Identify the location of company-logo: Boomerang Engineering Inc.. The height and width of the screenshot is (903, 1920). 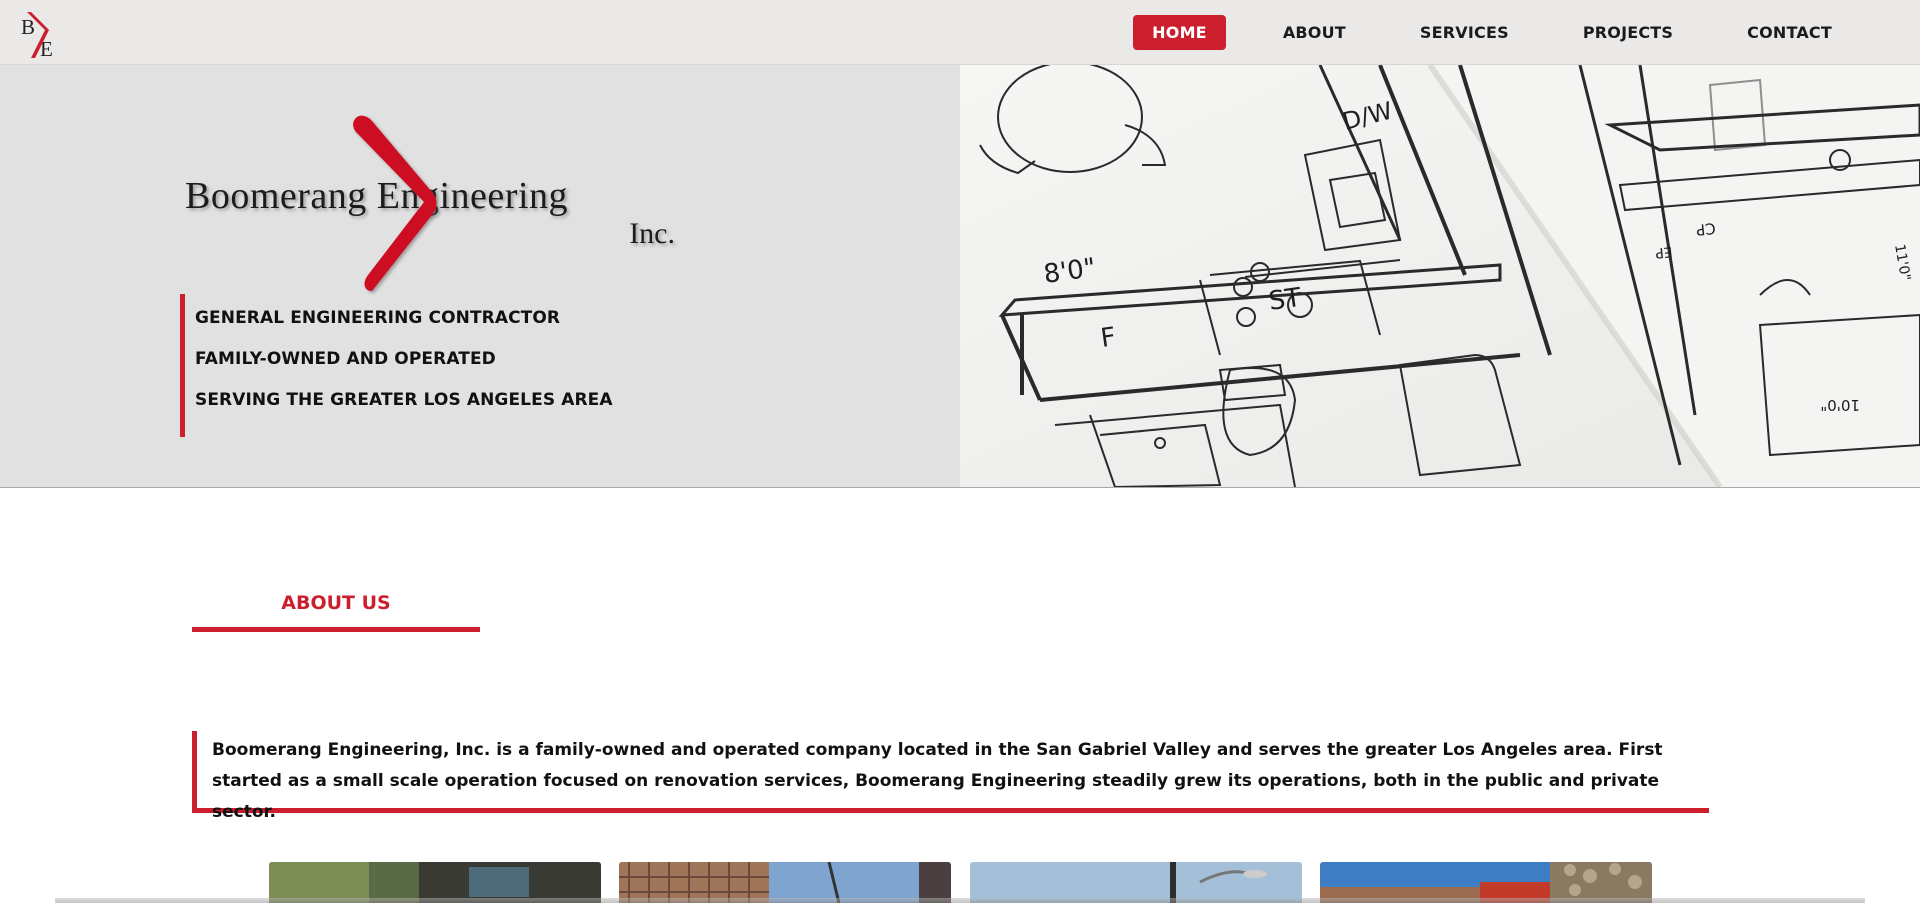
(430, 203).